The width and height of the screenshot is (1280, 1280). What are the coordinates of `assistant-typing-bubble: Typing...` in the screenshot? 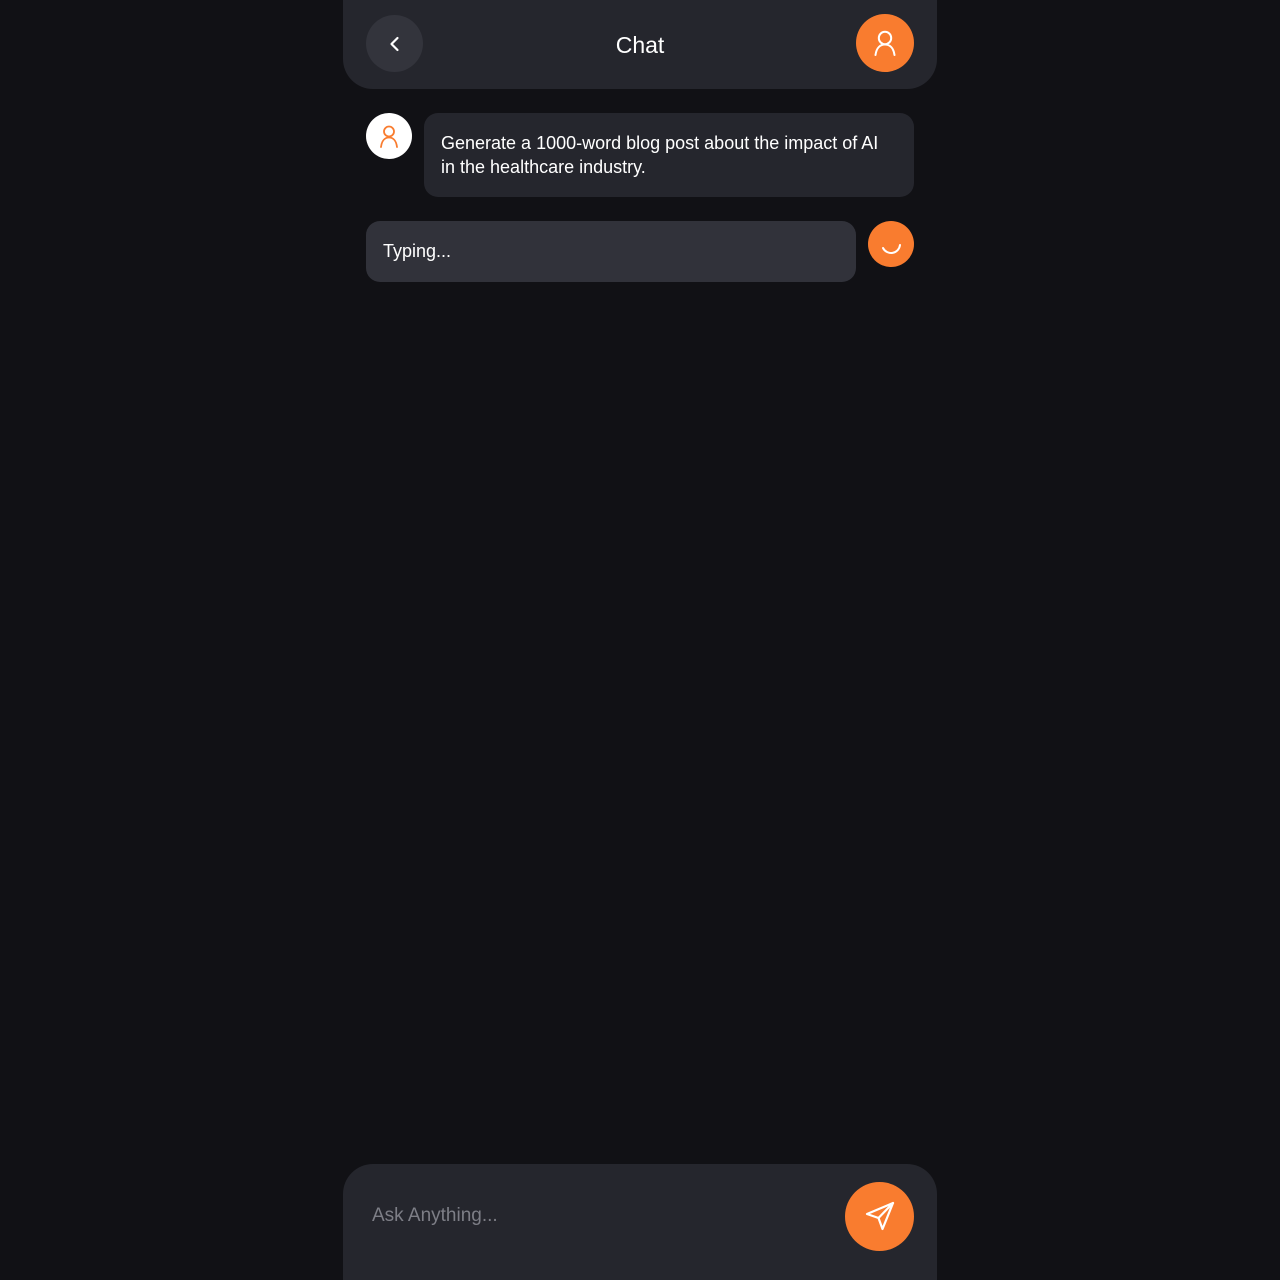 It's located at (611, 251).